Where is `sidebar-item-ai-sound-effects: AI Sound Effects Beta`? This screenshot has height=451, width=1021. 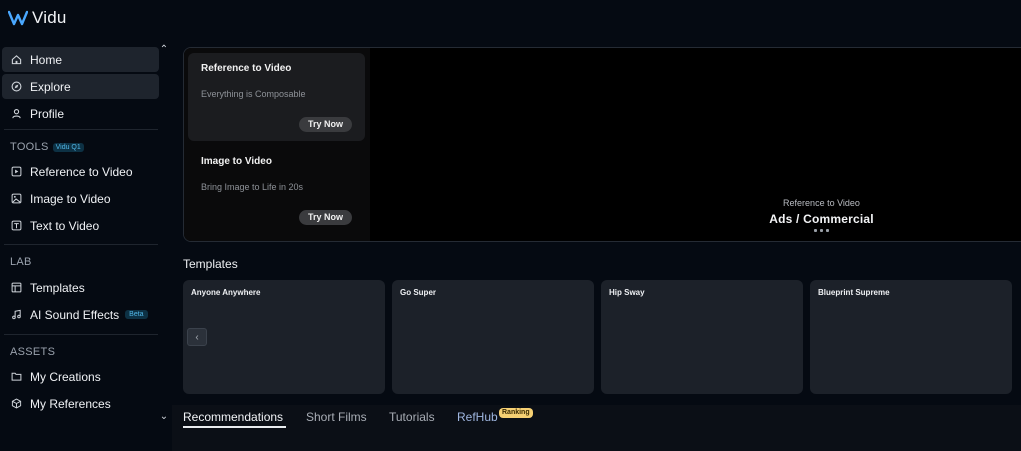 sidebar-item-ai-sound-effects: AI Sound Effects Beta is located at coordinates (80, 314).